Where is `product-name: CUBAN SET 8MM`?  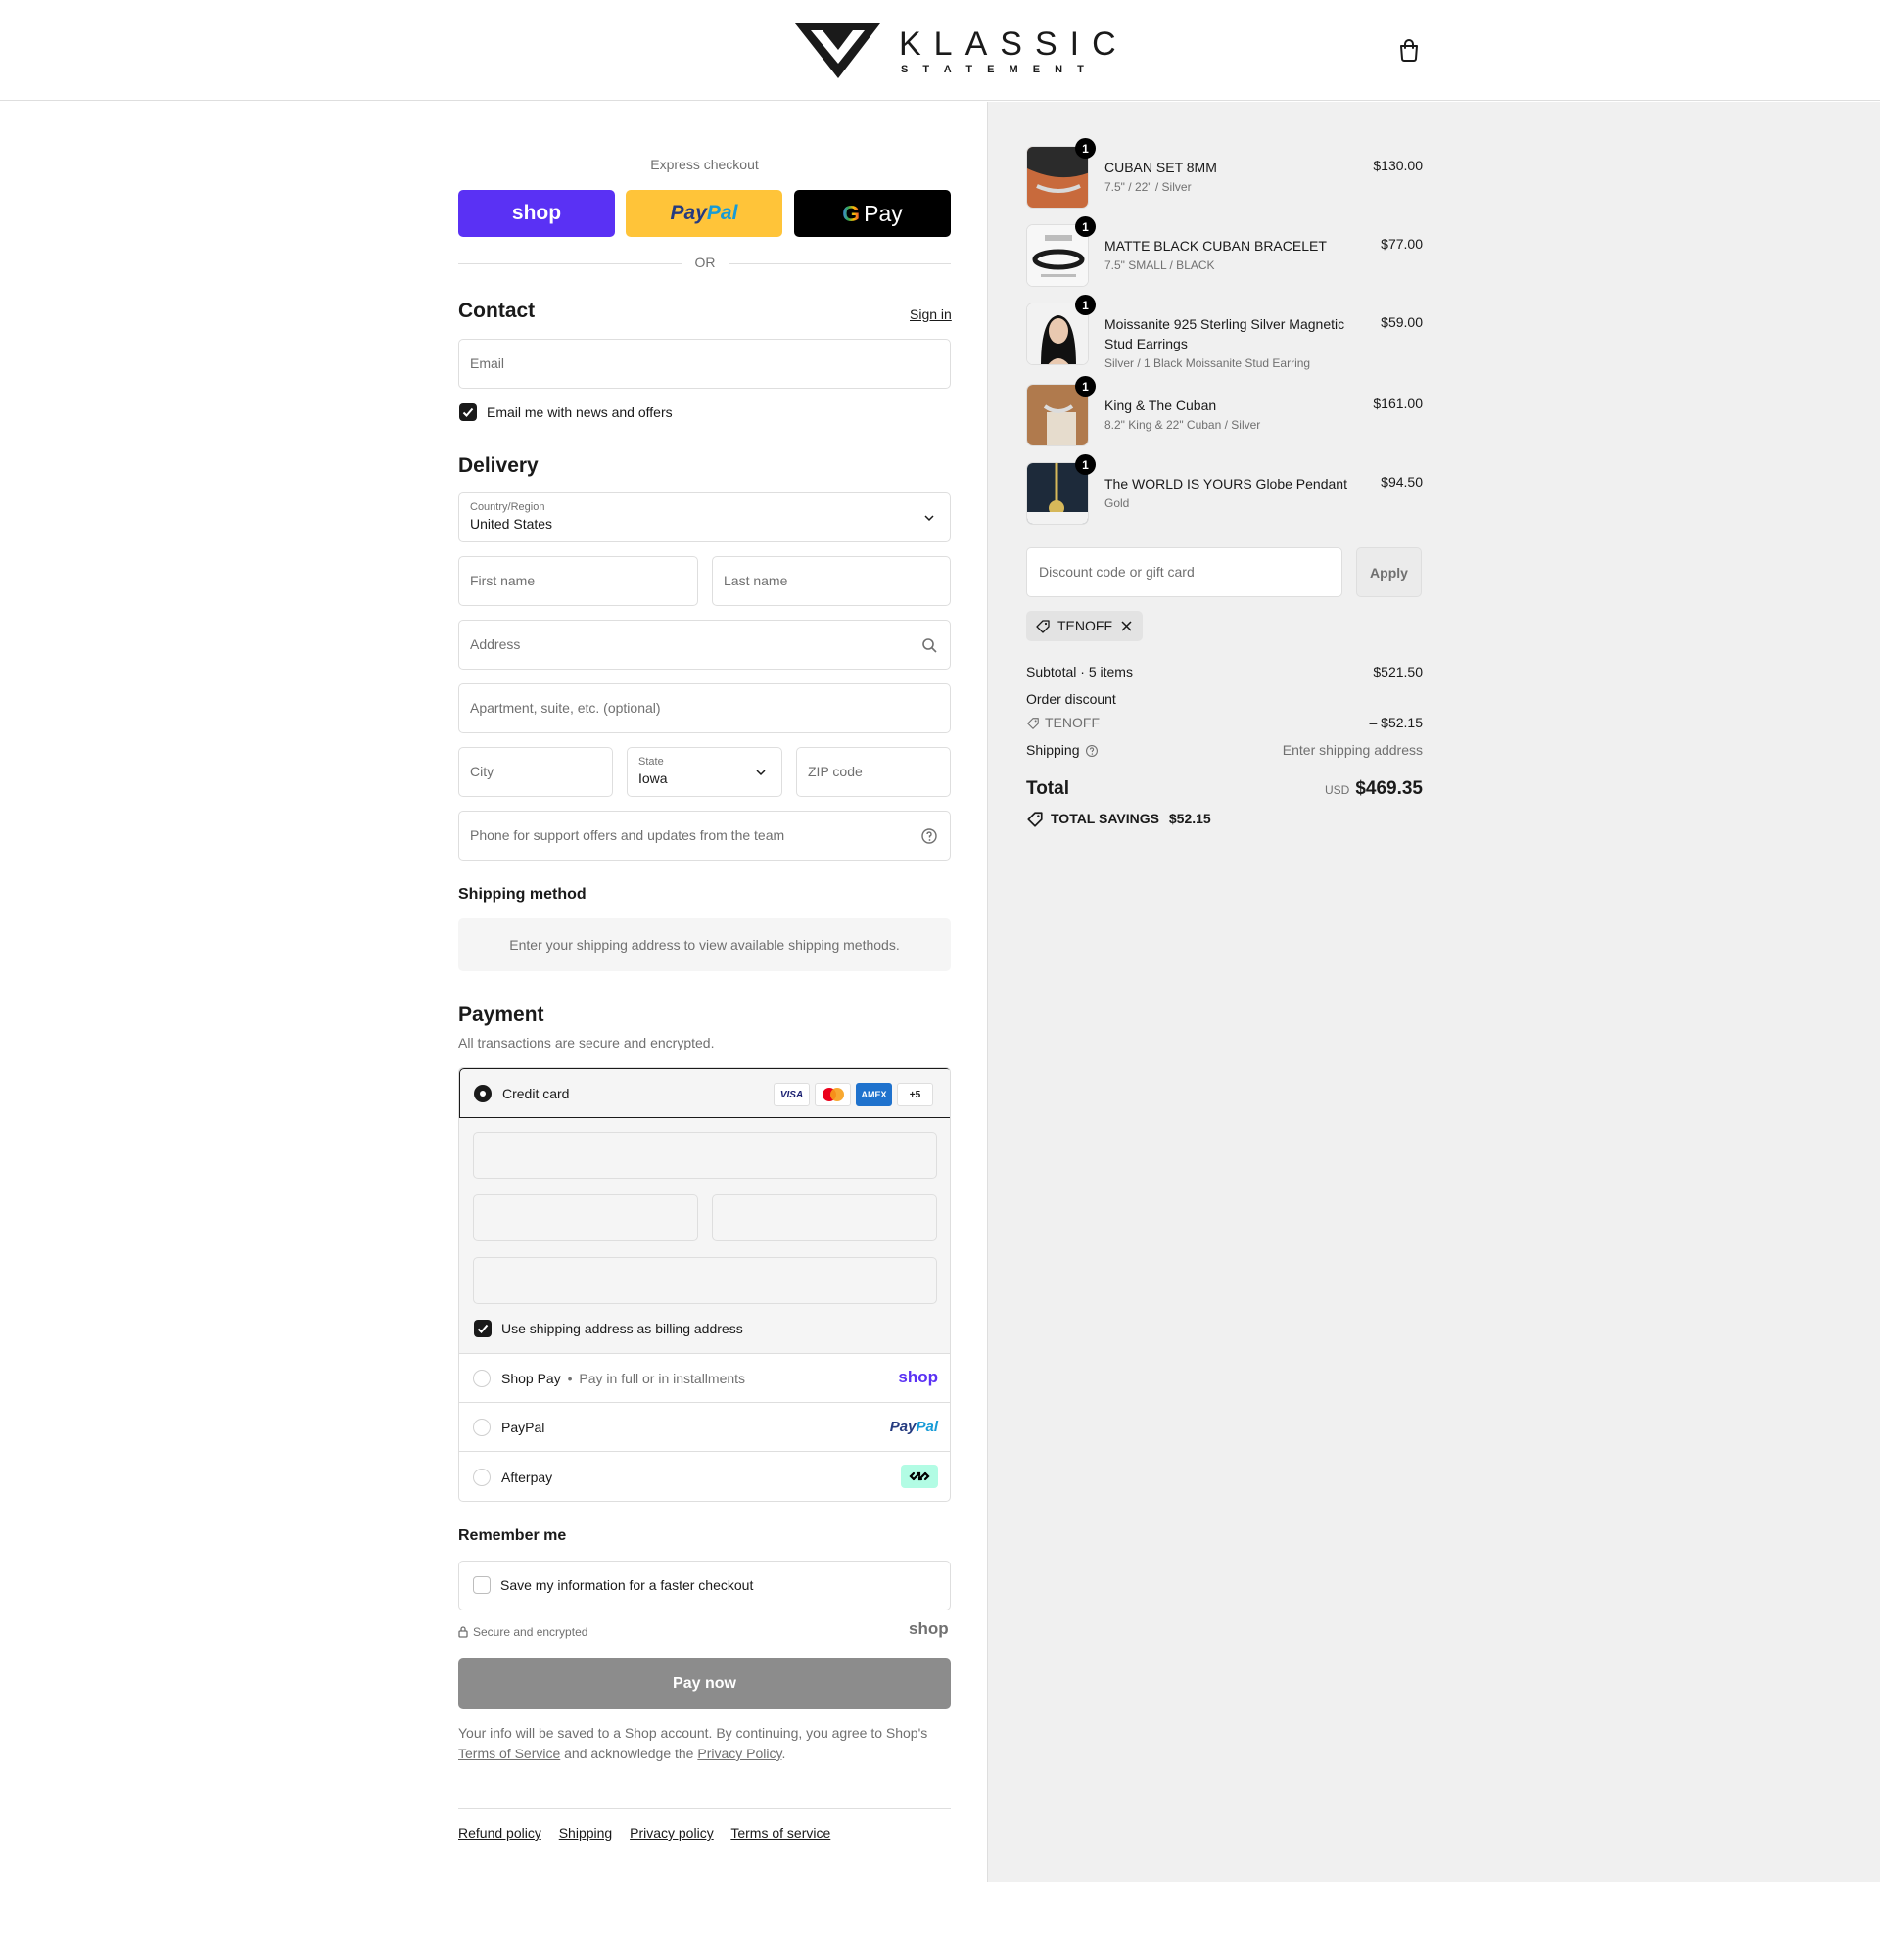 product-name: CUBAN SET 8MM is located at coordinates (1160, 167).